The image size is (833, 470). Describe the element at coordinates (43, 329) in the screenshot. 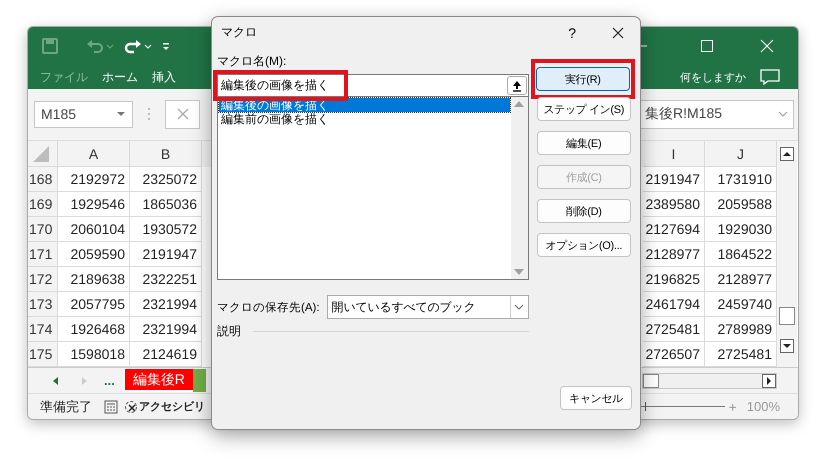

I see `row-header: 174` at that location.